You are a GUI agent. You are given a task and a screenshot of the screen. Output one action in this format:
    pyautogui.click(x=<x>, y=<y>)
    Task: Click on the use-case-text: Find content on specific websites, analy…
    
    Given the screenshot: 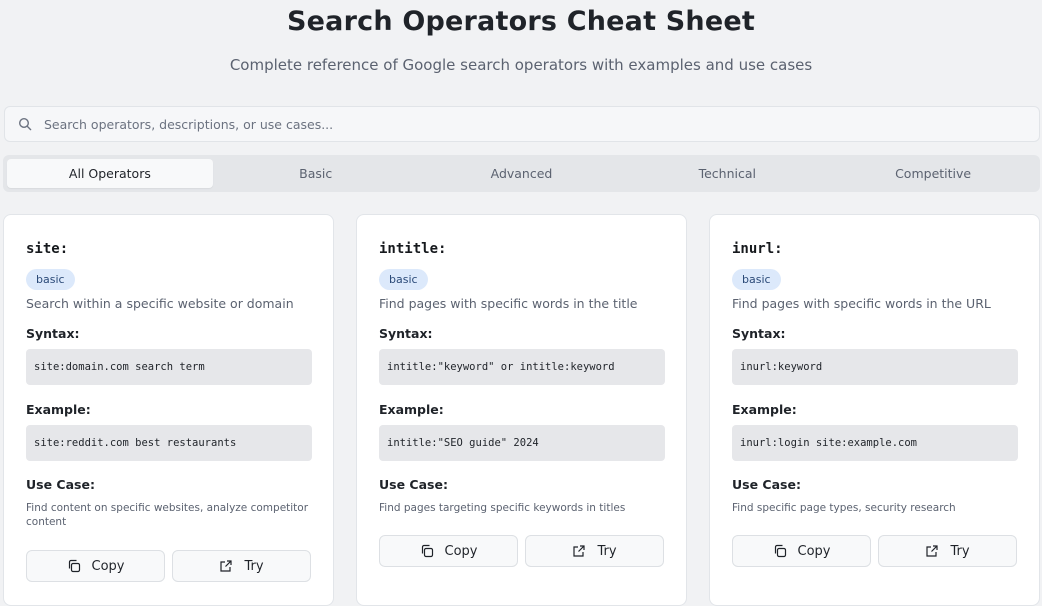 What is the action you would take?
    pyautogui.click(x=167, y=515)
    